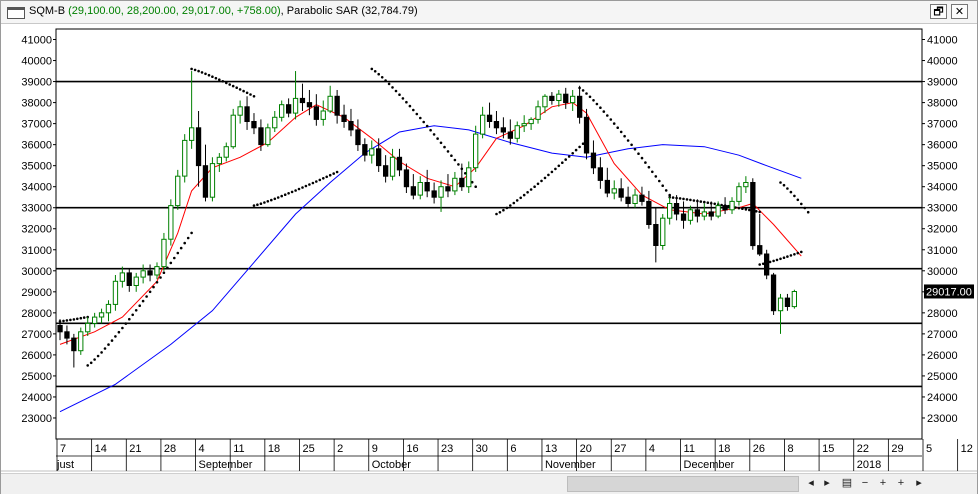 The height and width of the screenshot is (494, 978). I want to click on scroll-right-icon: ▸, so click(827, 483).